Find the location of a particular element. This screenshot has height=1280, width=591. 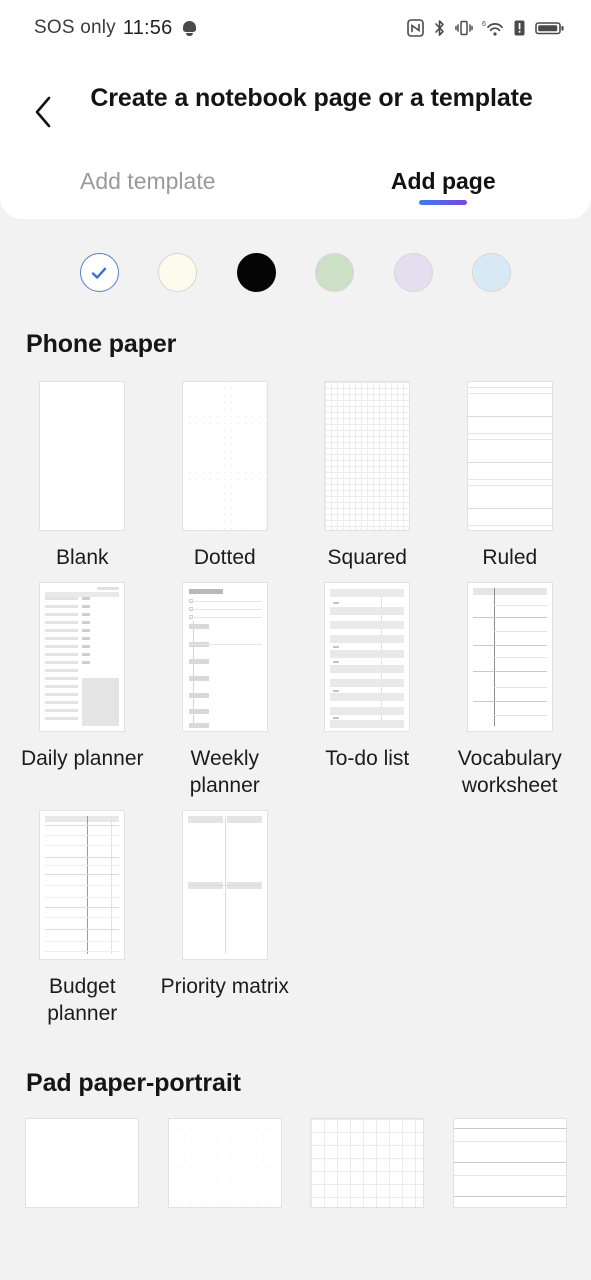

pad-paper-portrait-grid is located at coordinates (295, 1158).